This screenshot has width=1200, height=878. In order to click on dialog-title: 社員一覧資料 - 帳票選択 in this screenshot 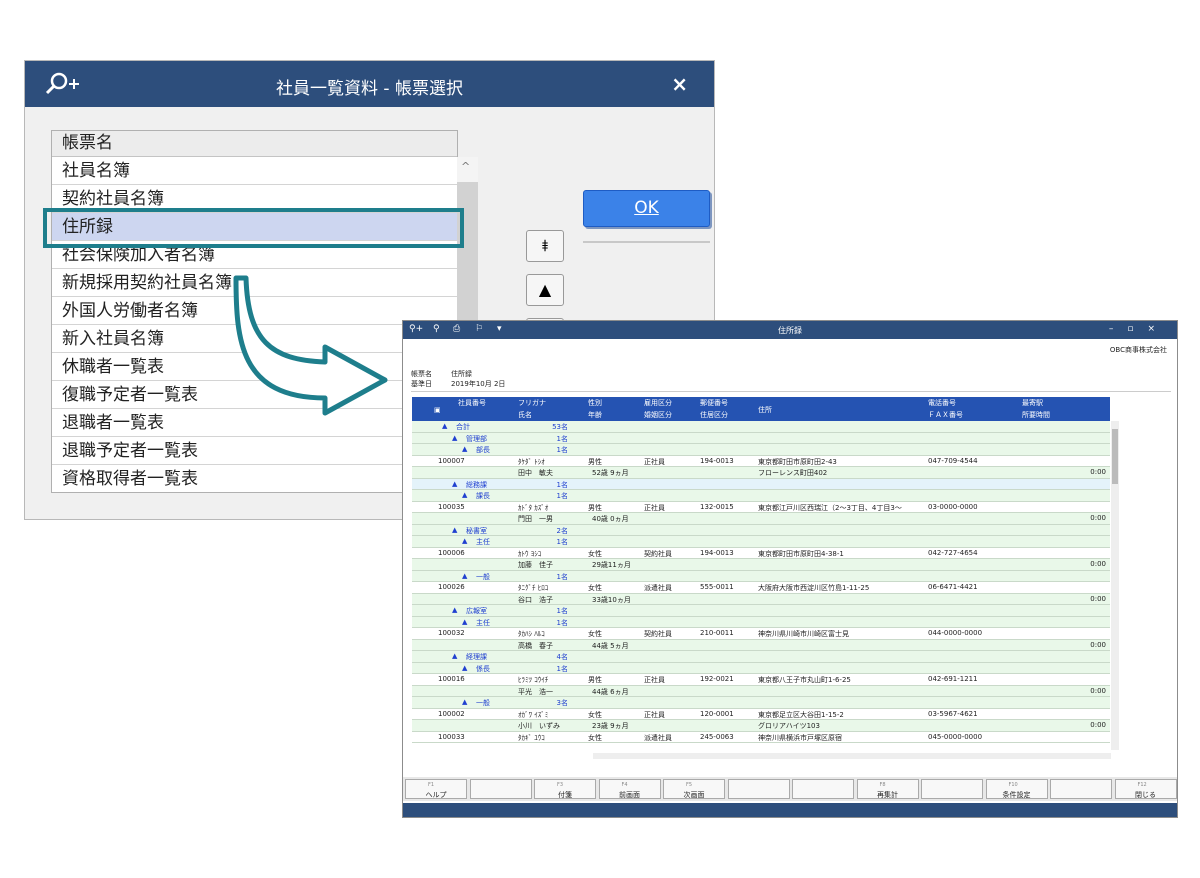, I will do `click(369, 89)`.